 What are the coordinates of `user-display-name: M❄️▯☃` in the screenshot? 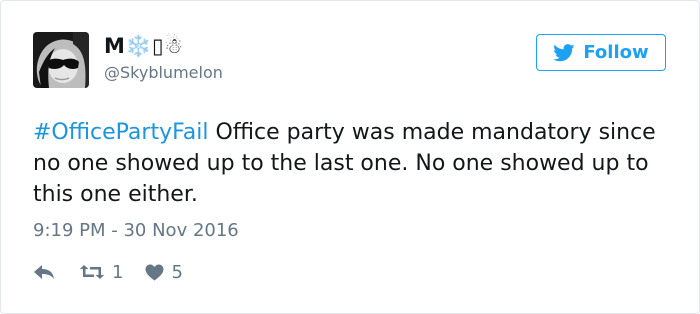 It's located at (143, 46).